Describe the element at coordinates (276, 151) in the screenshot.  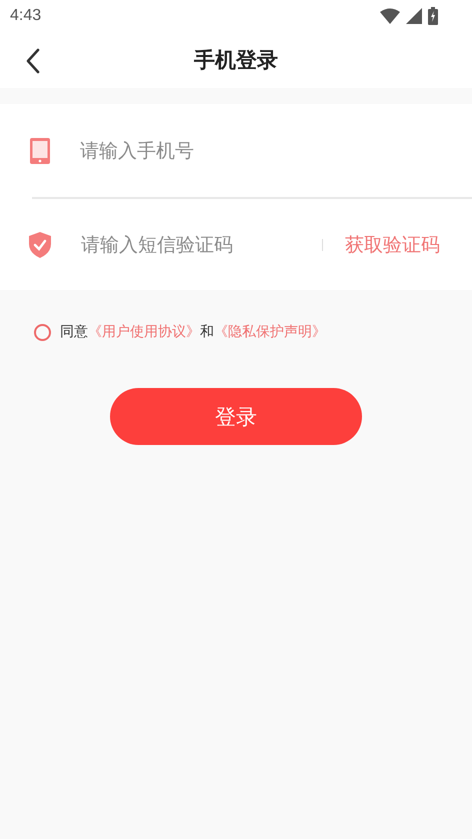
I see `phone-input: 请输入手机号` at that location.